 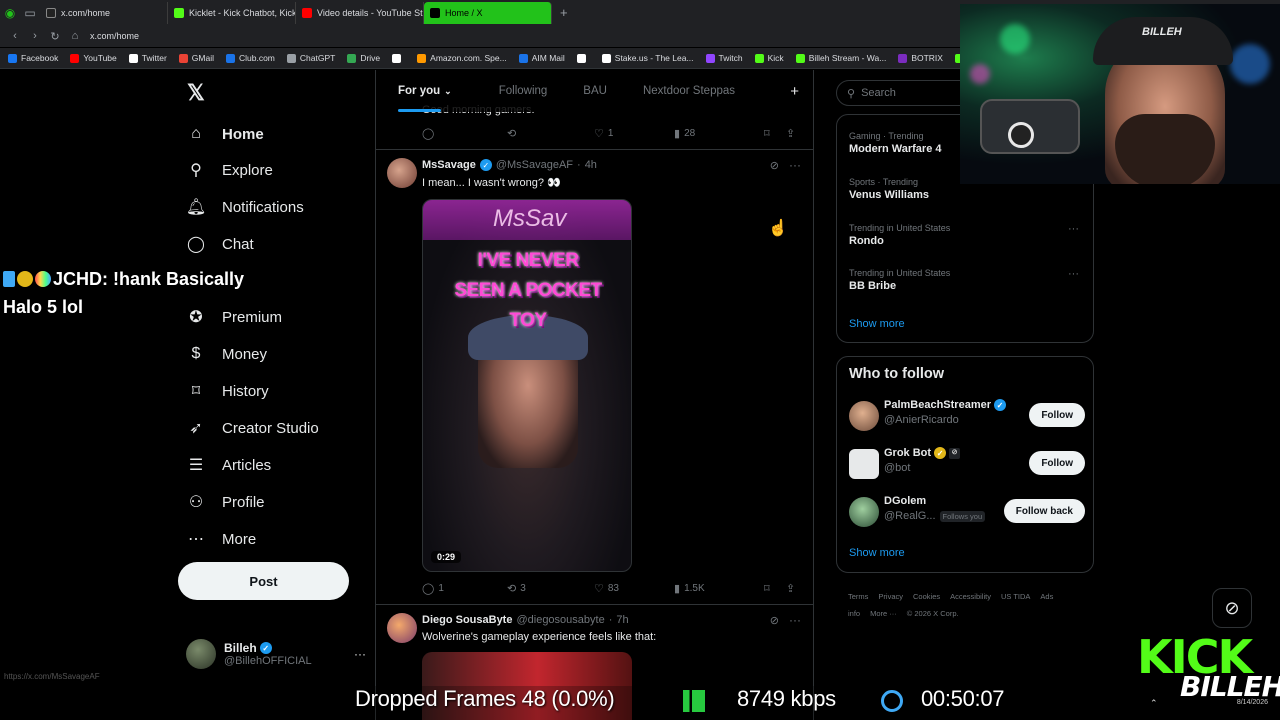 I want to click on trend-item: Trending in United States Rondo ···, so click(x=964, y=235).